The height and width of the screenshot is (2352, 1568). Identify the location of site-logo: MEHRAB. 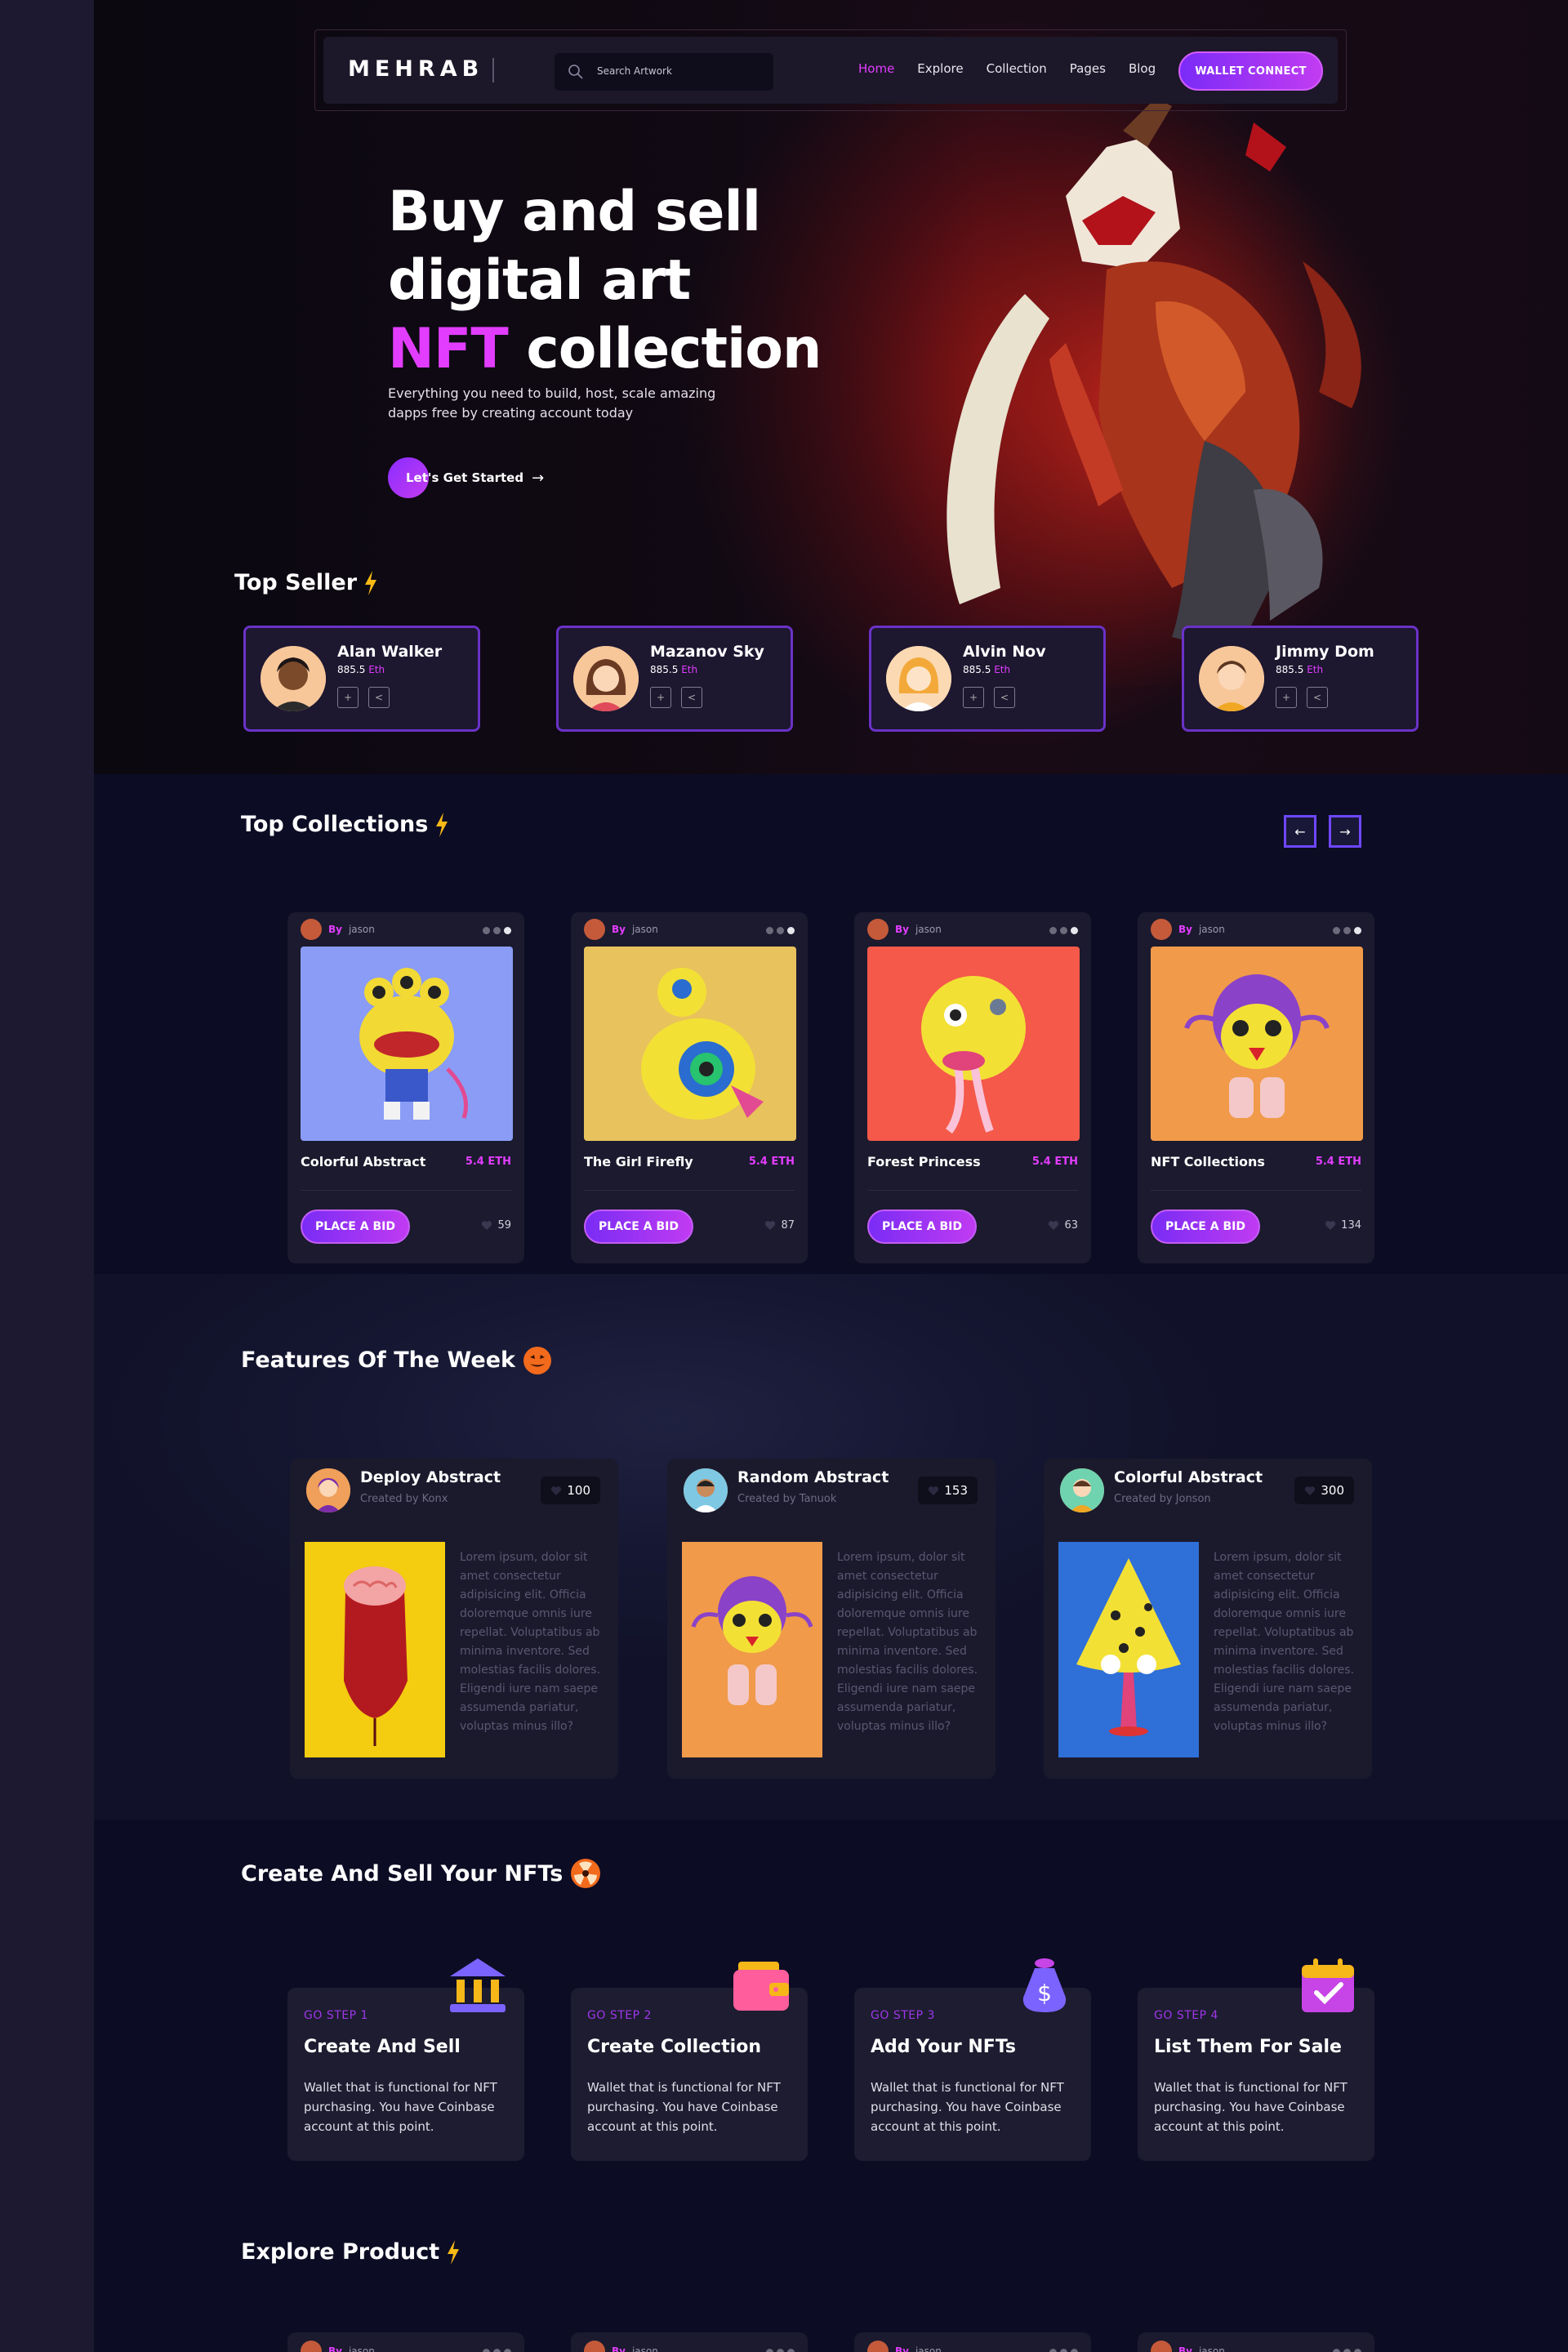
(415, 69).